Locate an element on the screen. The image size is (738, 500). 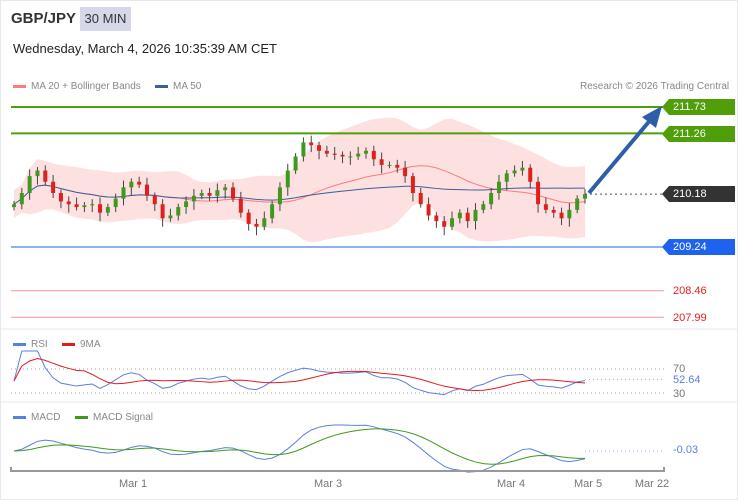
resistance2-tag: 211.73 is located at coordinates (698, 107).